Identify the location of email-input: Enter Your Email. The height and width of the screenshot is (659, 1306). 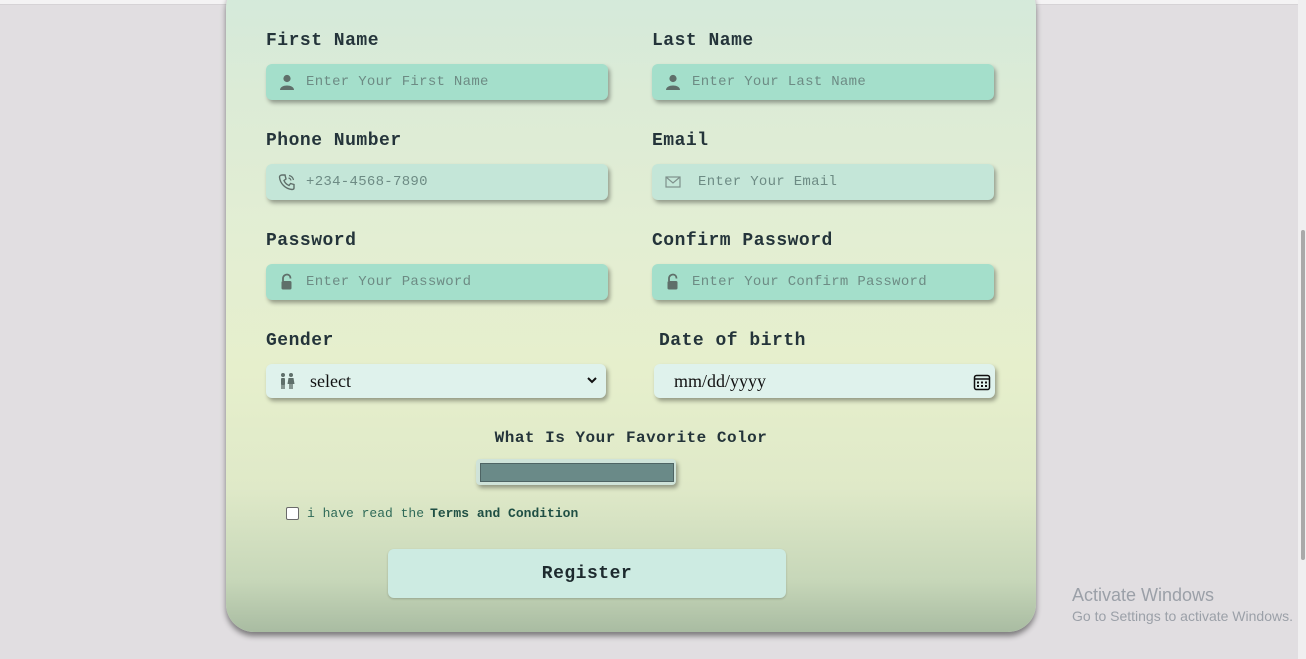
(767, 182).